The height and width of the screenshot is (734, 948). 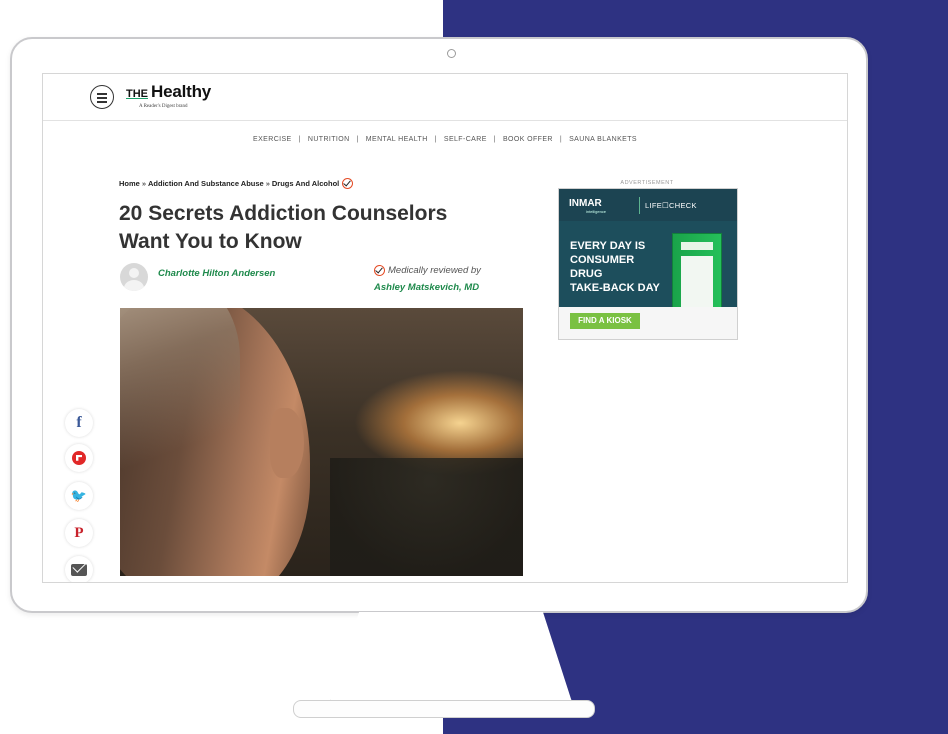 I want to click on monitor-stand, so click(x=451, y=657).